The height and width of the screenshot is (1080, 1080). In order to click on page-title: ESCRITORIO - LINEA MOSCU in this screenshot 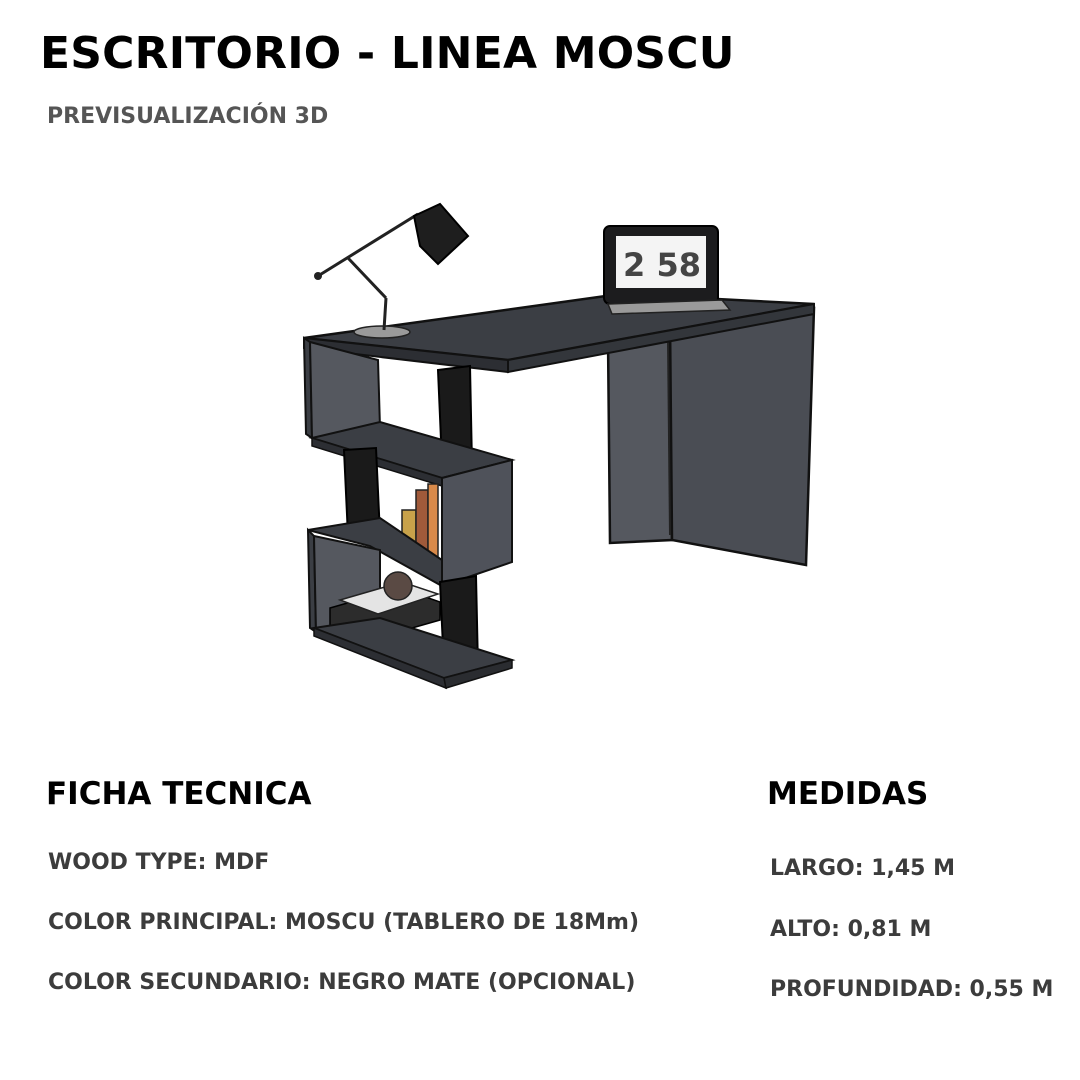, I will do `click(387, 53)`.